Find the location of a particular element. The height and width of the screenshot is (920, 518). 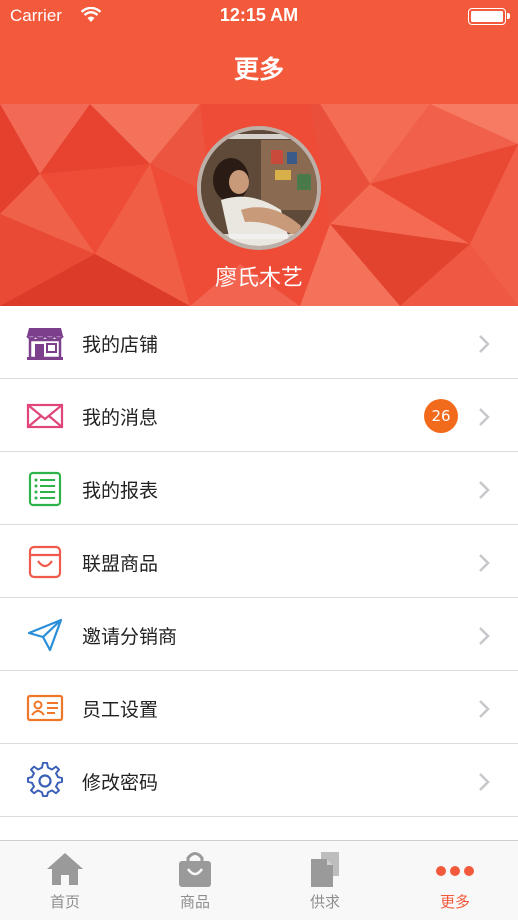

menu-item-staff-settings: 员工设置 is located at coordinates (259, 707).